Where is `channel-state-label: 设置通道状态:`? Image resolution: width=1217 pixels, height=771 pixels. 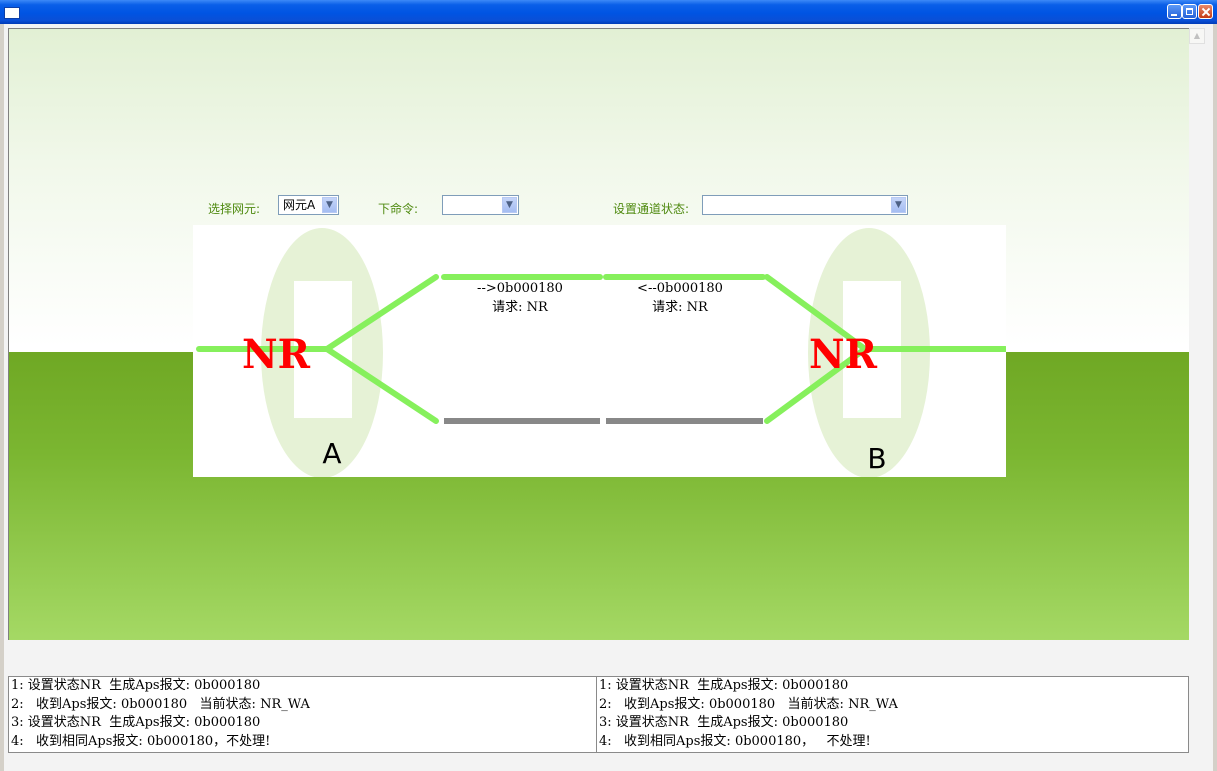
channel-state-label: 设置通道状态: is located at coordinates (651, 209).